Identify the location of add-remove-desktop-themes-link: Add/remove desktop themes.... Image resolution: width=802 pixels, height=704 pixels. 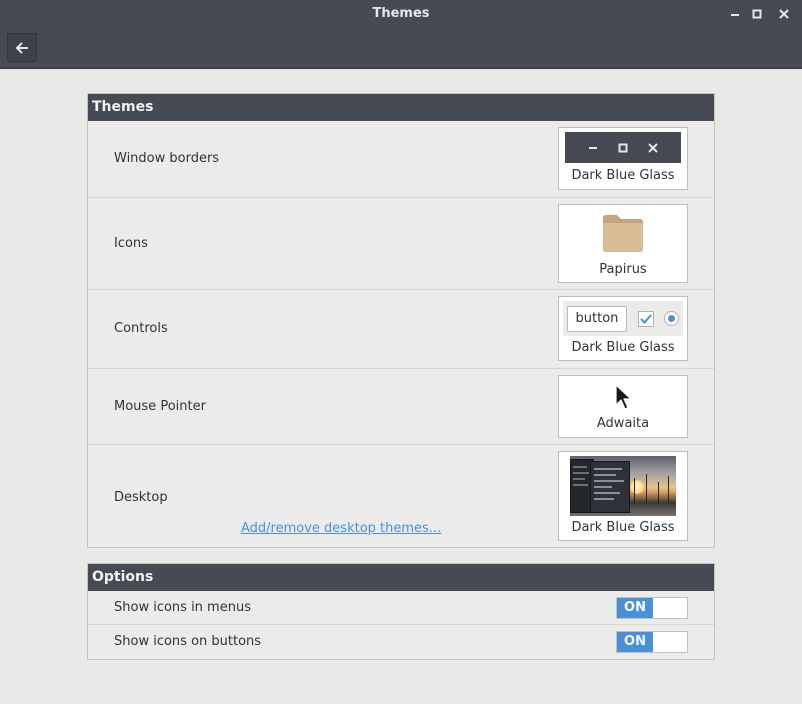
(341, 528).